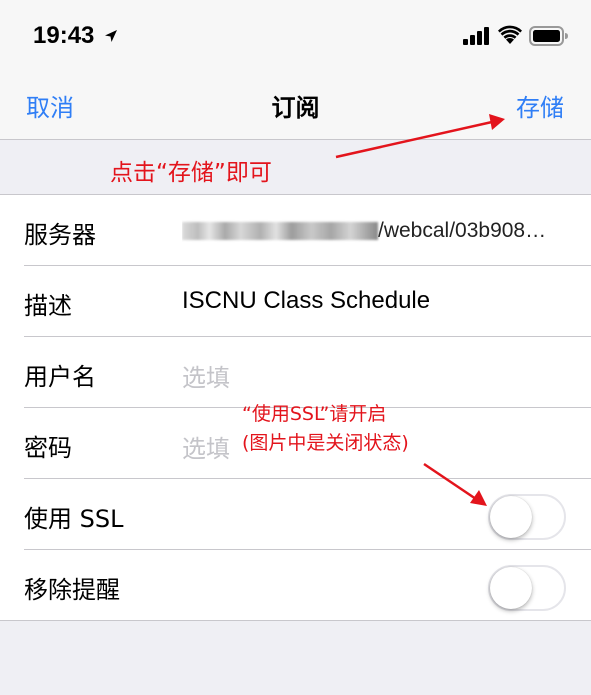  I want to click on page-title: 订阅, so click(295, 108).